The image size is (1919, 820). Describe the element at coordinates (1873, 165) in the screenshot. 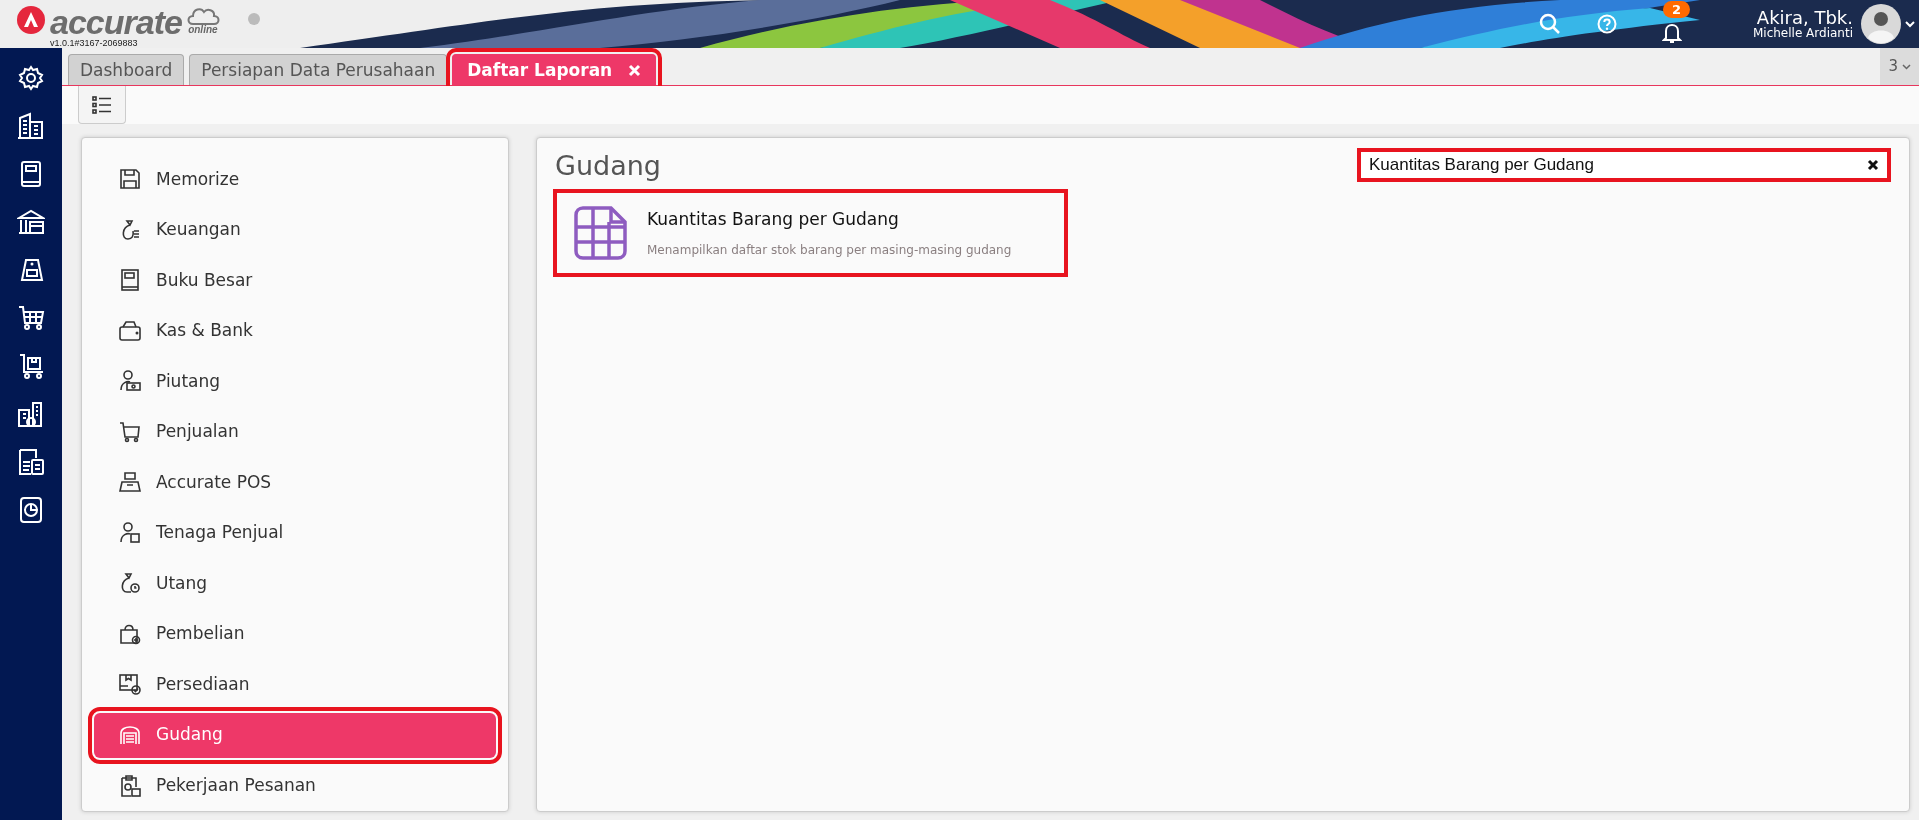

I see `close-icon` at that location.